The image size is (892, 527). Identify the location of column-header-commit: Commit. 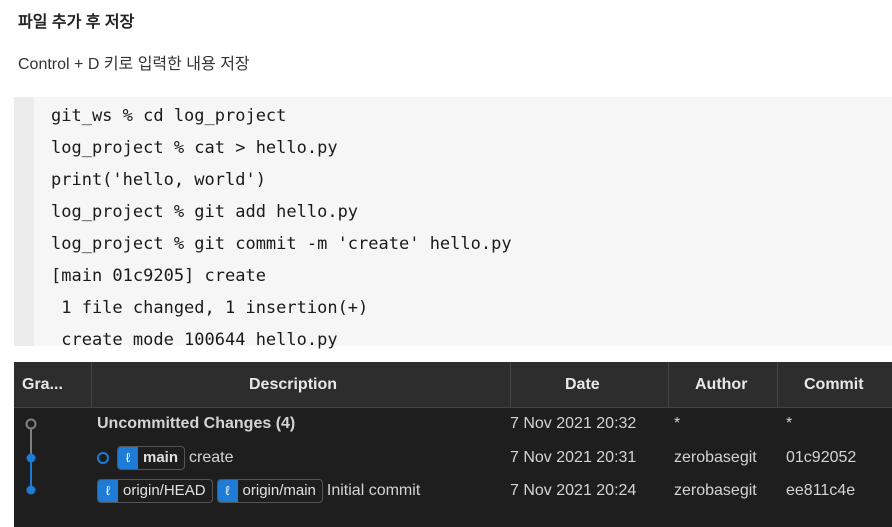
(834, 384).